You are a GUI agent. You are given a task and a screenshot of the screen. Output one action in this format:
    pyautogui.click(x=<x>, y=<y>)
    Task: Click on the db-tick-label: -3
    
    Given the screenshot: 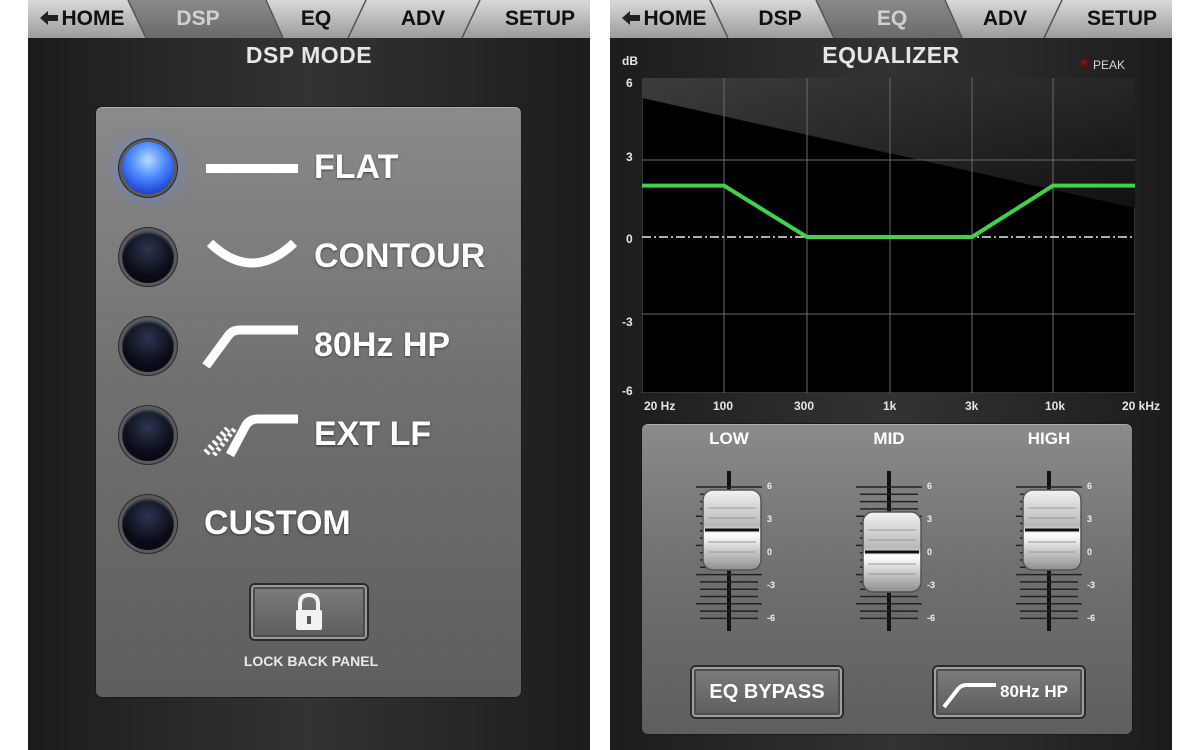 What is the action you would take?
    pyautogui.click(x=627, y=322)
    